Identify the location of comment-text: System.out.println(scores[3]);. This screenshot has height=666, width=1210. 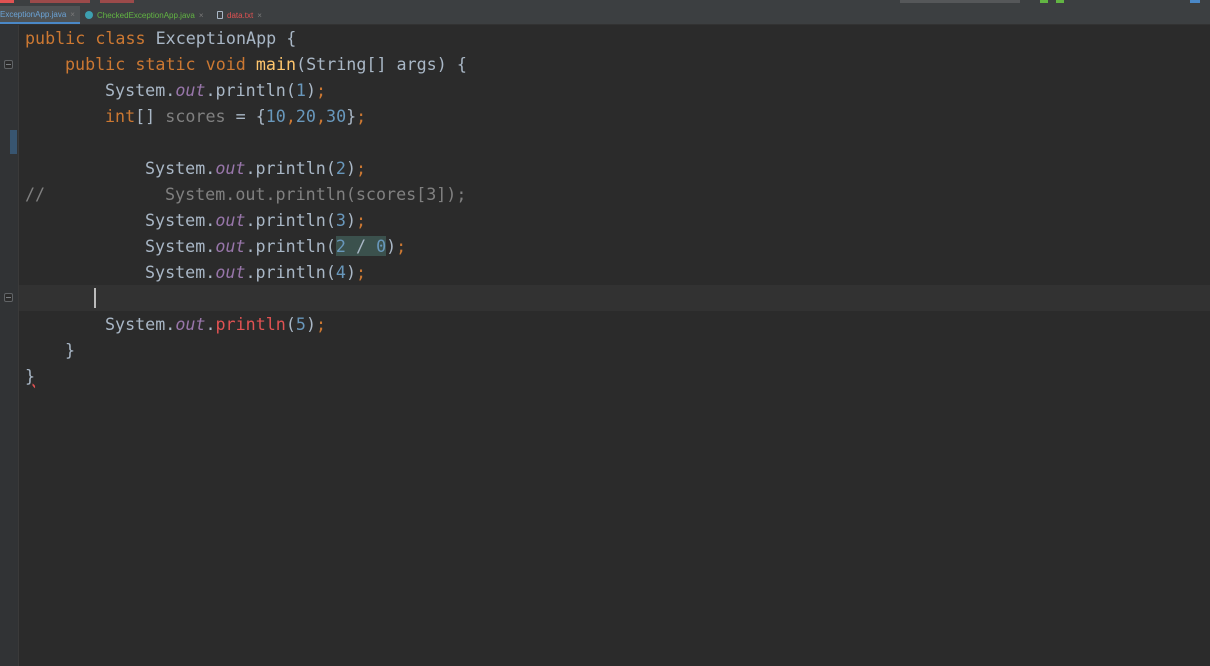
(316, 194).